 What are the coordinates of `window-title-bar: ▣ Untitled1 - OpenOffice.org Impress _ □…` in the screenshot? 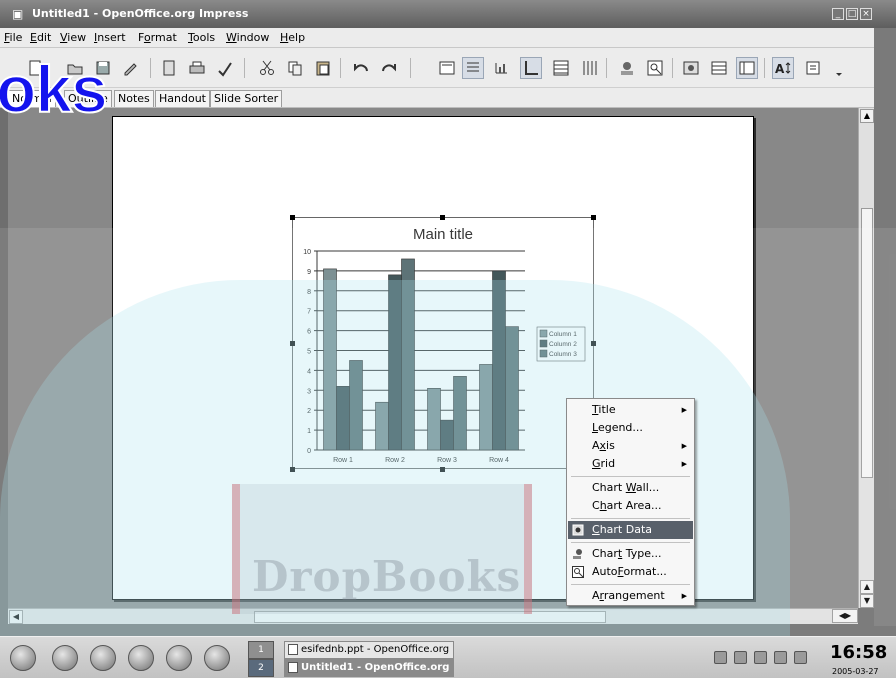 It's located at (448, 14).